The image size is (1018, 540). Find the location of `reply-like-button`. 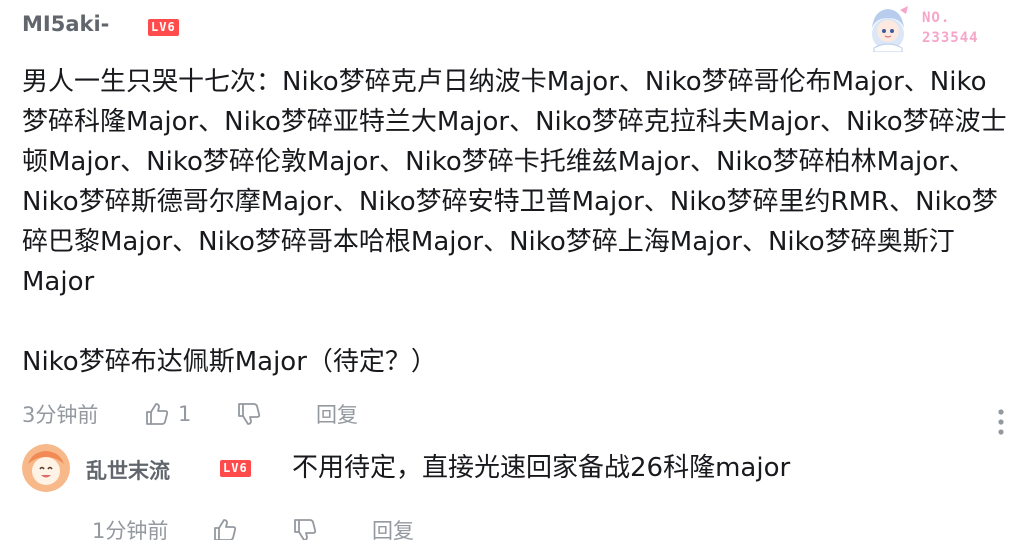

reply-like-button is located at coordinates (252, 528).